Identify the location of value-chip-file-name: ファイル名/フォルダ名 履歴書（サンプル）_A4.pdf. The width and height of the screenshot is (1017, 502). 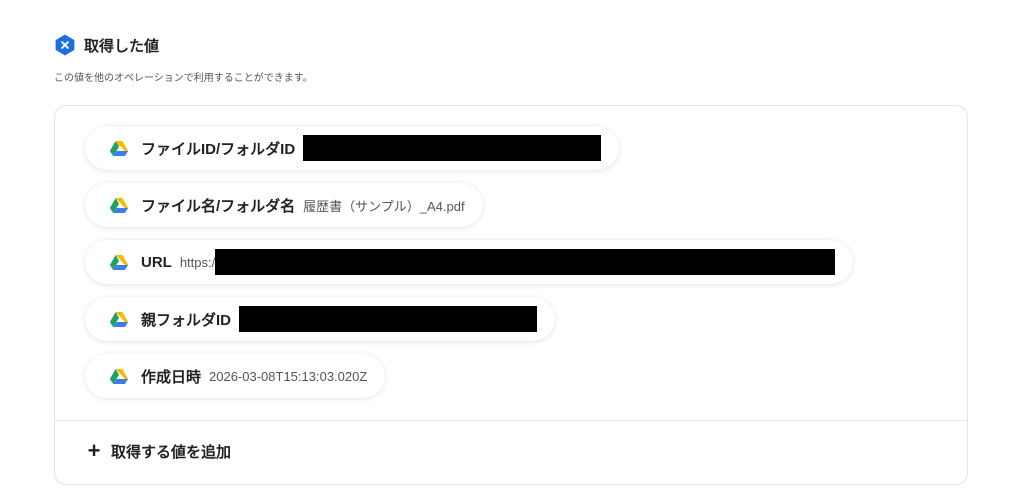
(284, 205).